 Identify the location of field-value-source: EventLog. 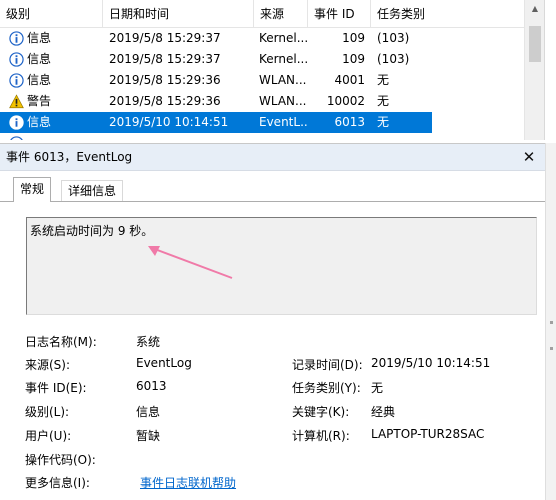
(164, 363).